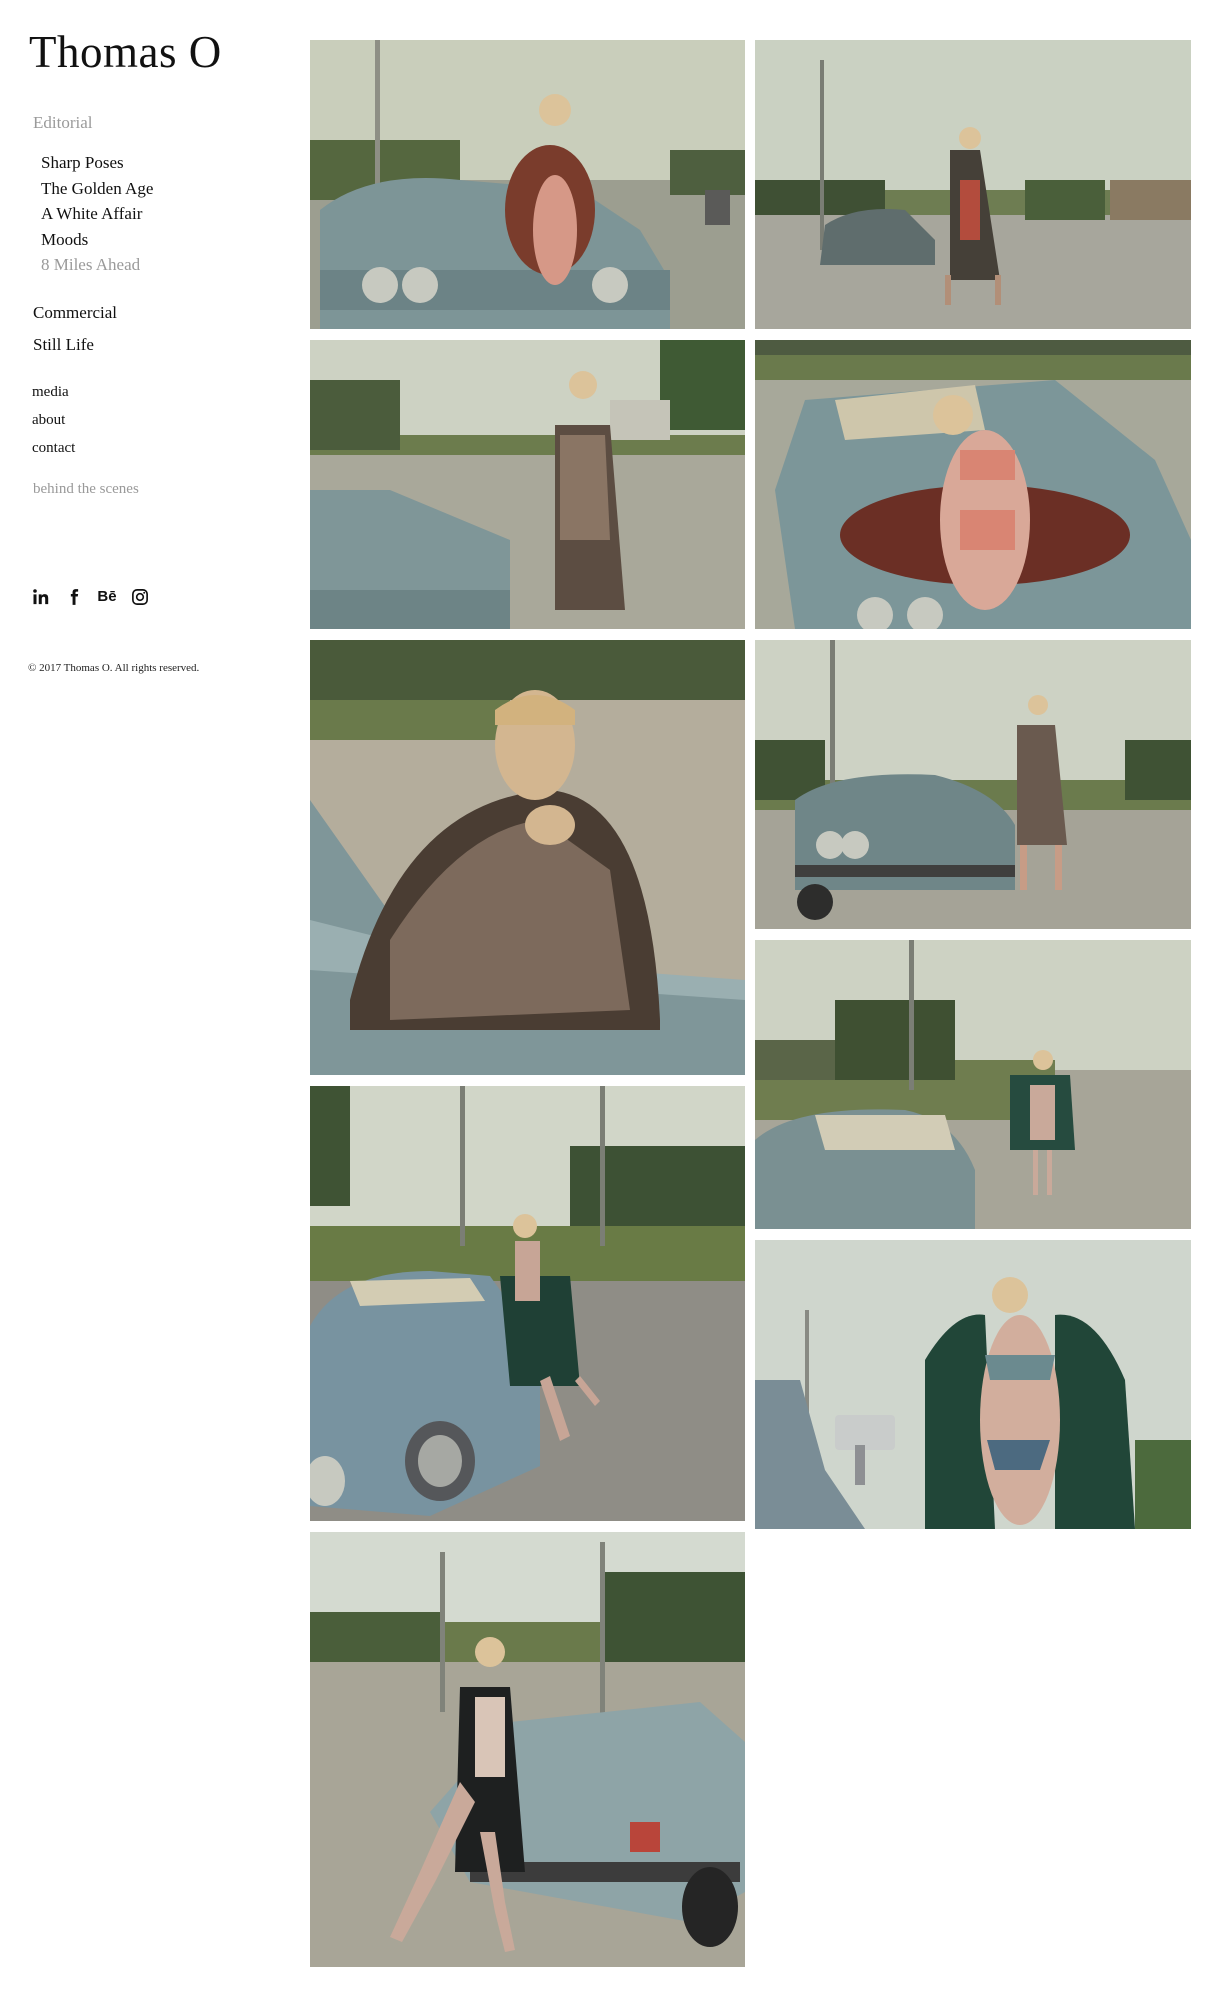 The height and width of the screenshot is (2005, 1226). I want to click on secondary-nav: media about contact, so click(53, 420).